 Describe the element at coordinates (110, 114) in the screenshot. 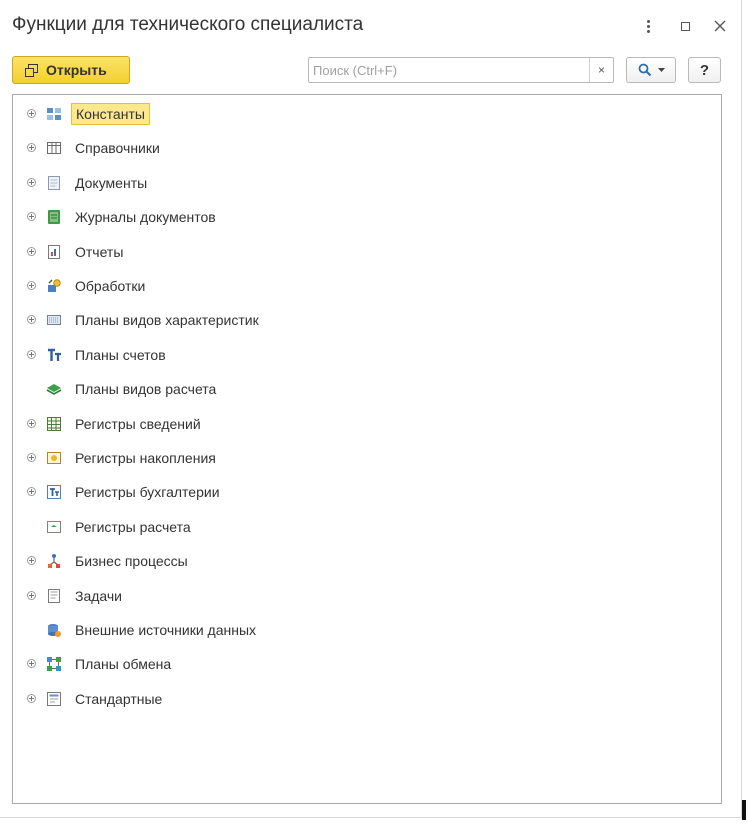

I see `tree-item-label: Константы` at that location.